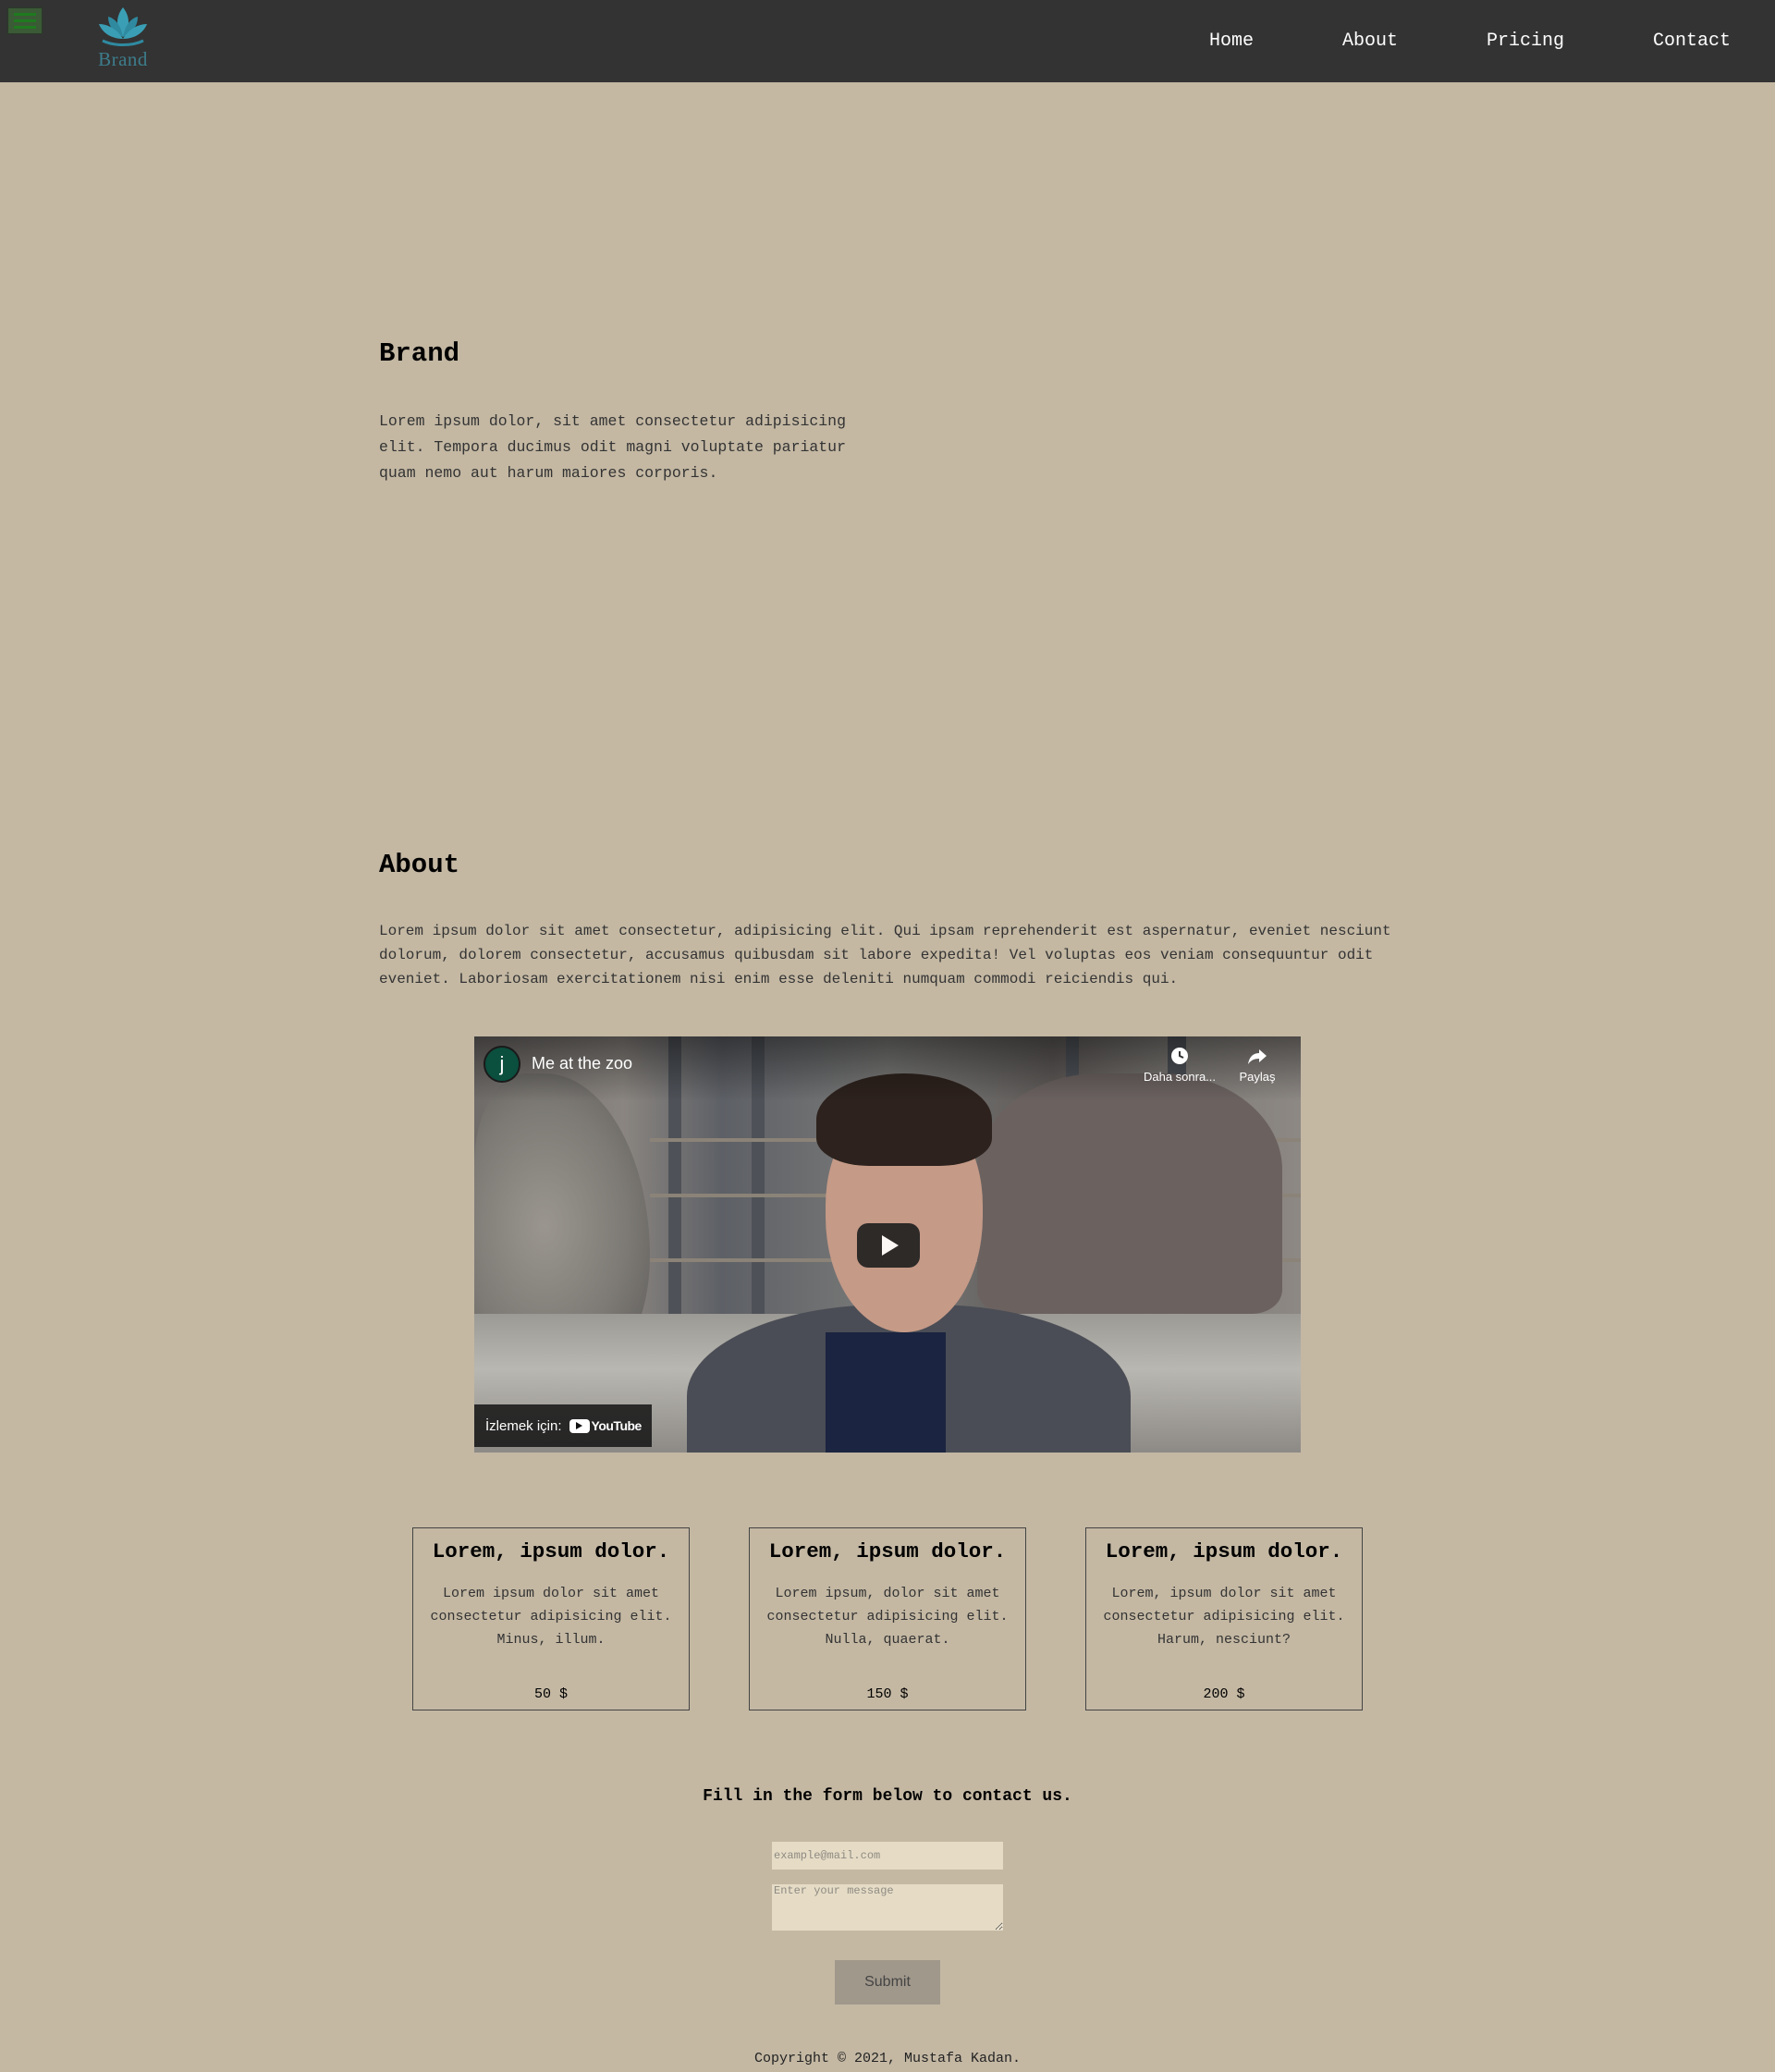  Describe the element at coordinates (887, 1856) in the screenshot. I see `email-field` at that location.